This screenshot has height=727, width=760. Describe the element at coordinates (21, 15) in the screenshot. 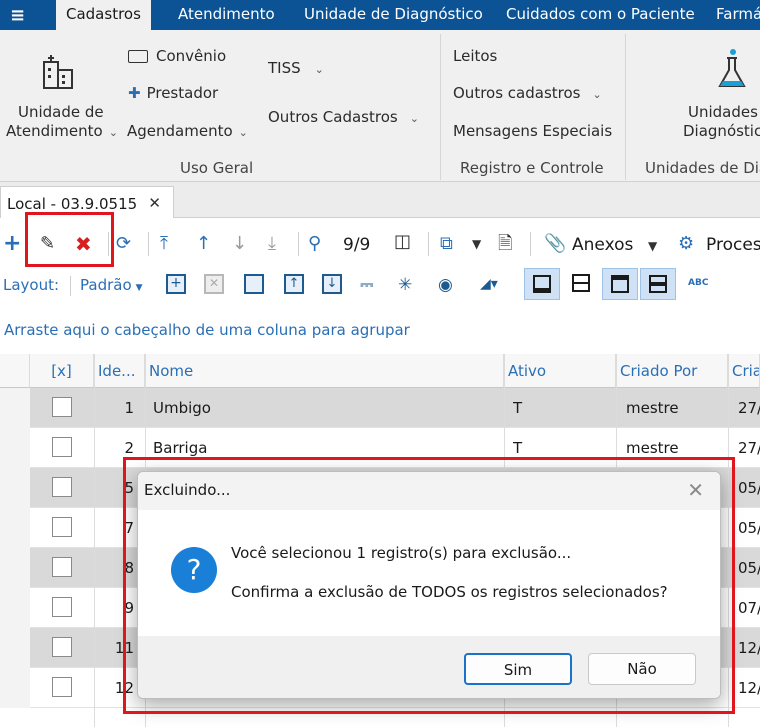

I see `app-menu-icon: ≡` at that location.